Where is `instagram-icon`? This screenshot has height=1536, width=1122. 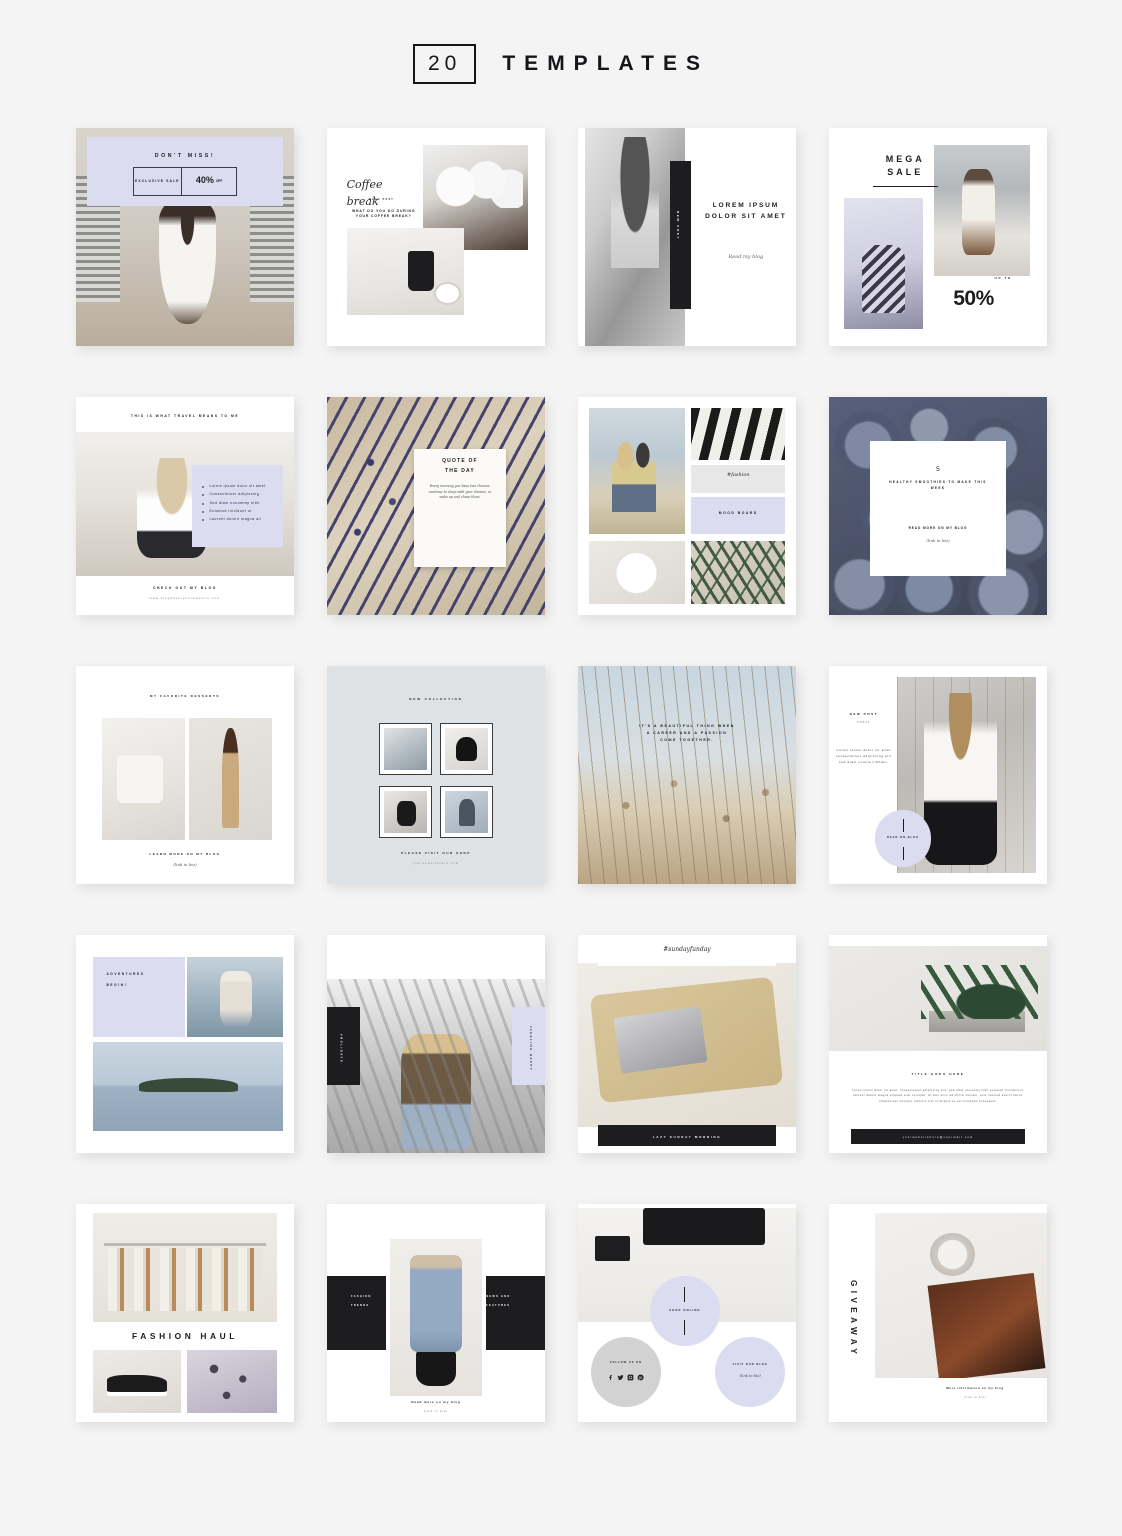
instagram-icon is located at coordinates (630, 1377).